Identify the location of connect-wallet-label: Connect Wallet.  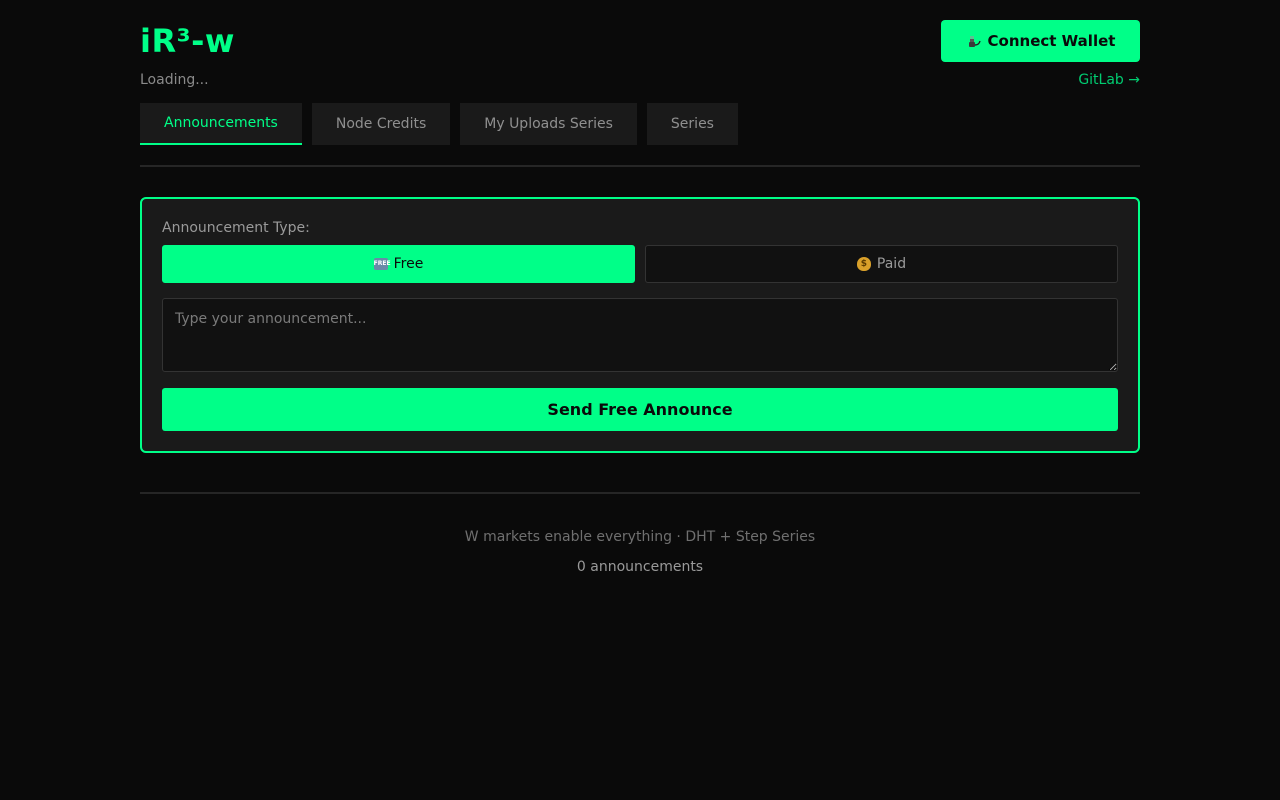
(1051, 41).